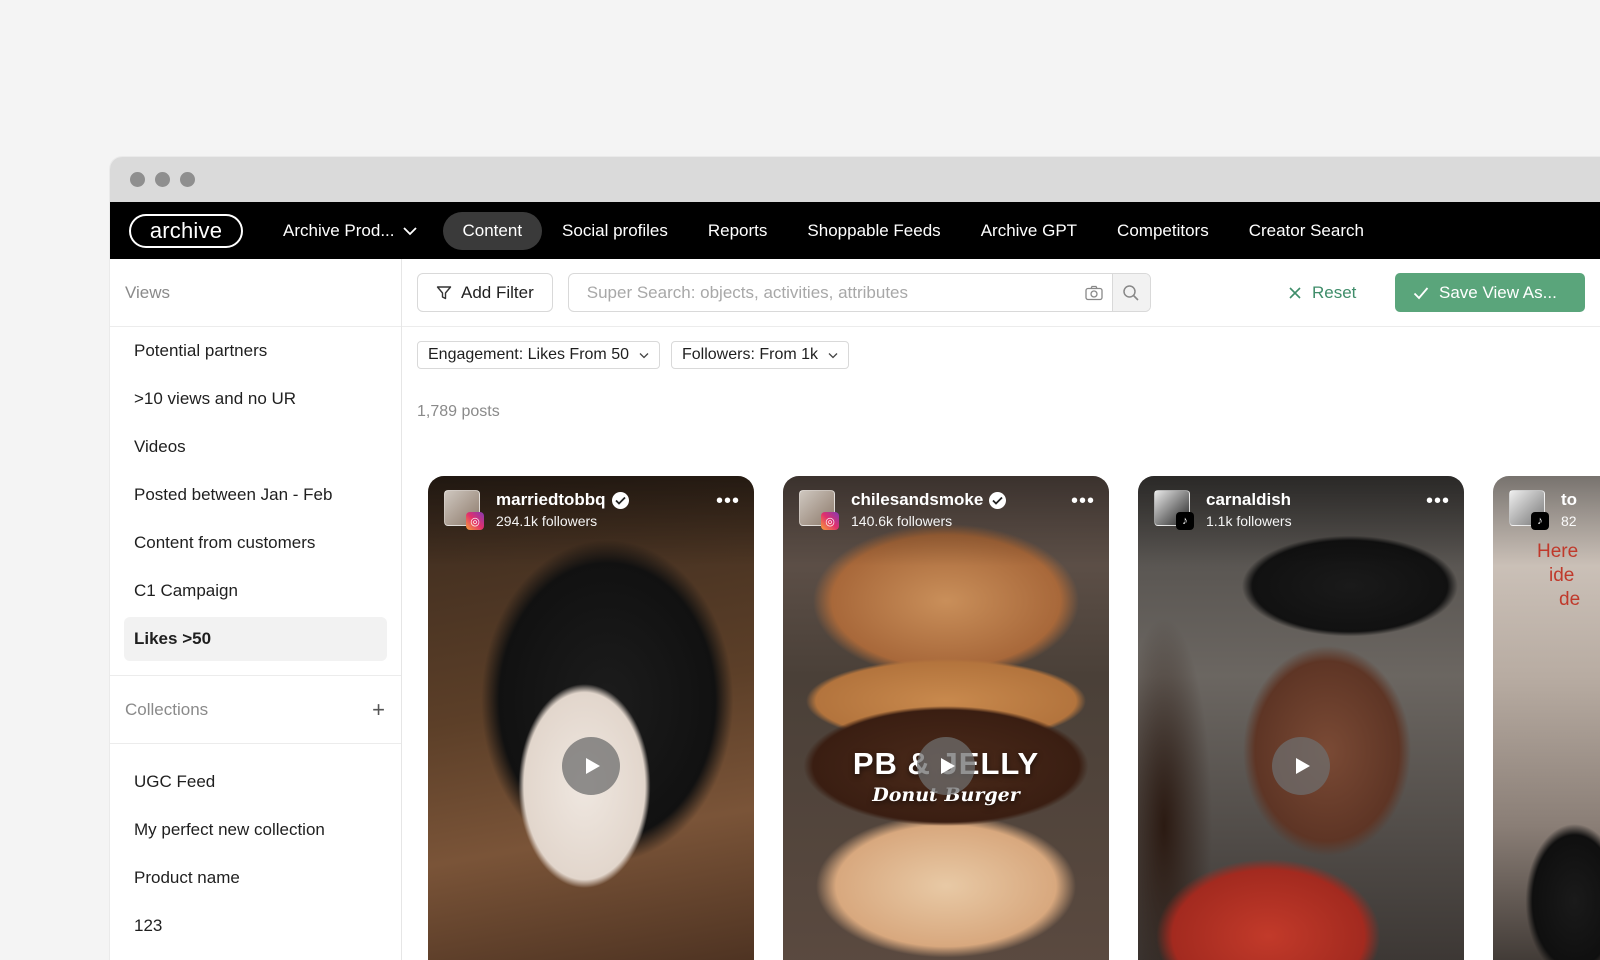 The height and width of the screenshot is (960, 1600). What do you see at coordinates (255, 399) in the screenshot?
I see `view-item-10-views-no-ur: >10 views and no UR` at bounding box center [255, 399].